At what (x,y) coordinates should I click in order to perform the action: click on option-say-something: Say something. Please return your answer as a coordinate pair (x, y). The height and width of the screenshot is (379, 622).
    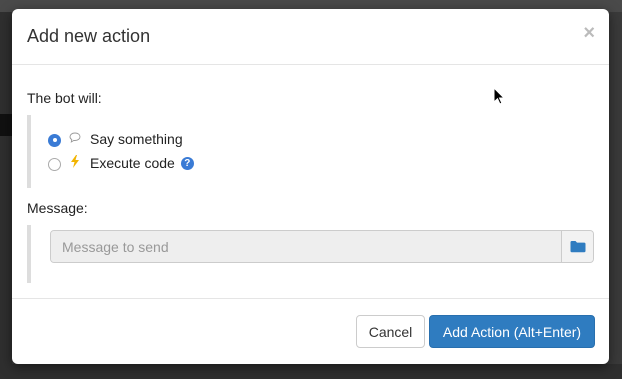
    Looking at the image, I should click on (115, 139).